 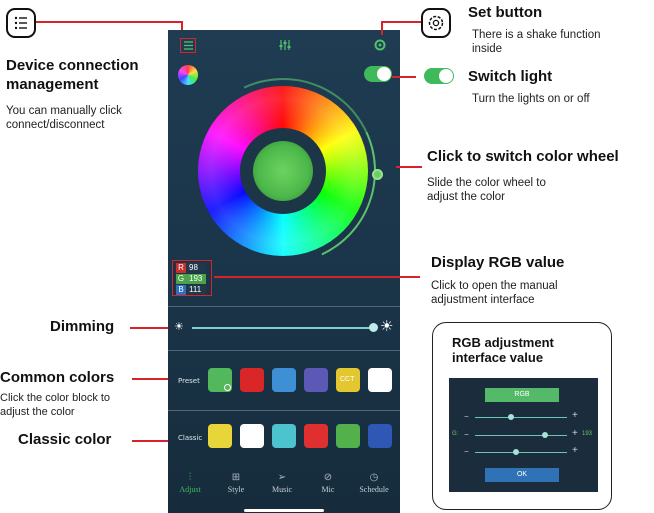 What do you see at coordinates (575, 450) in the screenshot?
I see `b-plus-icon: +` at bounding box center [575, 450].